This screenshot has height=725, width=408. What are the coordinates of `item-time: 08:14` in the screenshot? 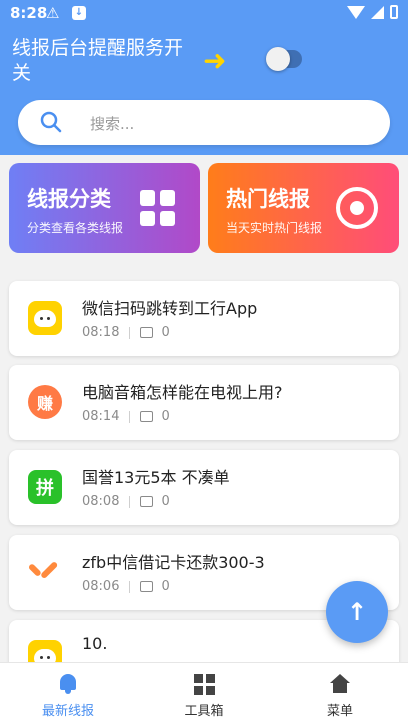 It's located at (101, 416).